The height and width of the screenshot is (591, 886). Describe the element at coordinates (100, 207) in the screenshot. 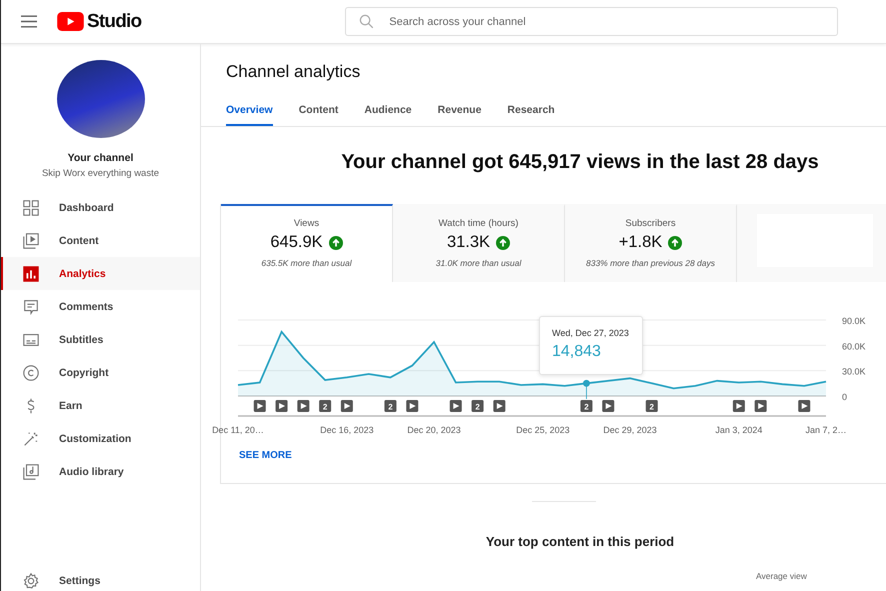

I see `sidebar-item: Dashboard` at that location.